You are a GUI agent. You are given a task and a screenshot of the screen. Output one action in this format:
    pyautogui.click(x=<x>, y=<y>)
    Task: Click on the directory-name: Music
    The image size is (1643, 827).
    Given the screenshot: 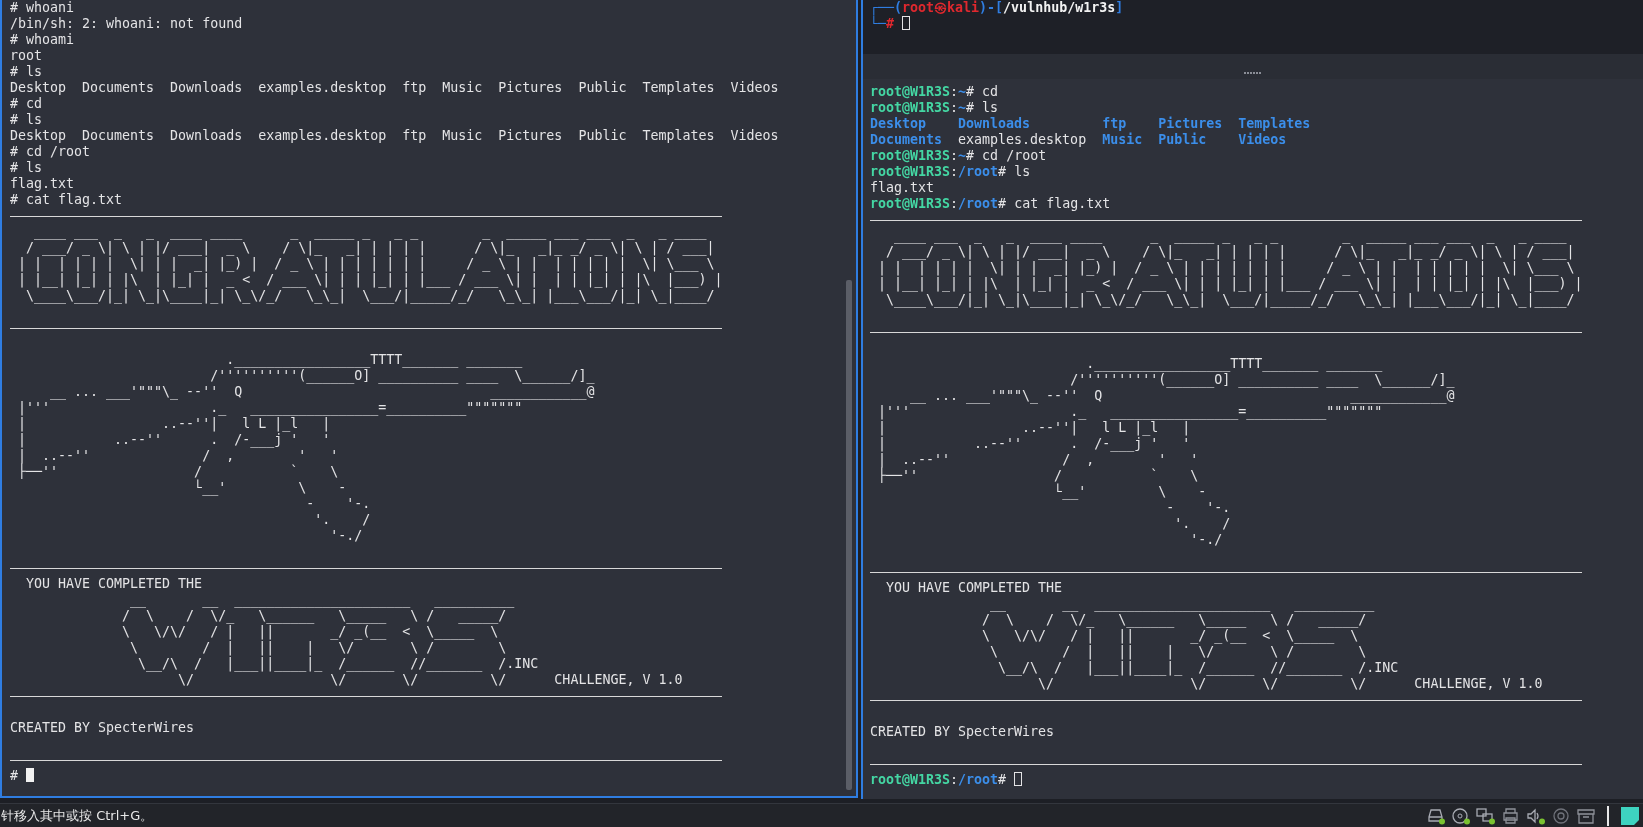 What is the action you would take?
    pyautogui.click(x=1123, y=140)
    